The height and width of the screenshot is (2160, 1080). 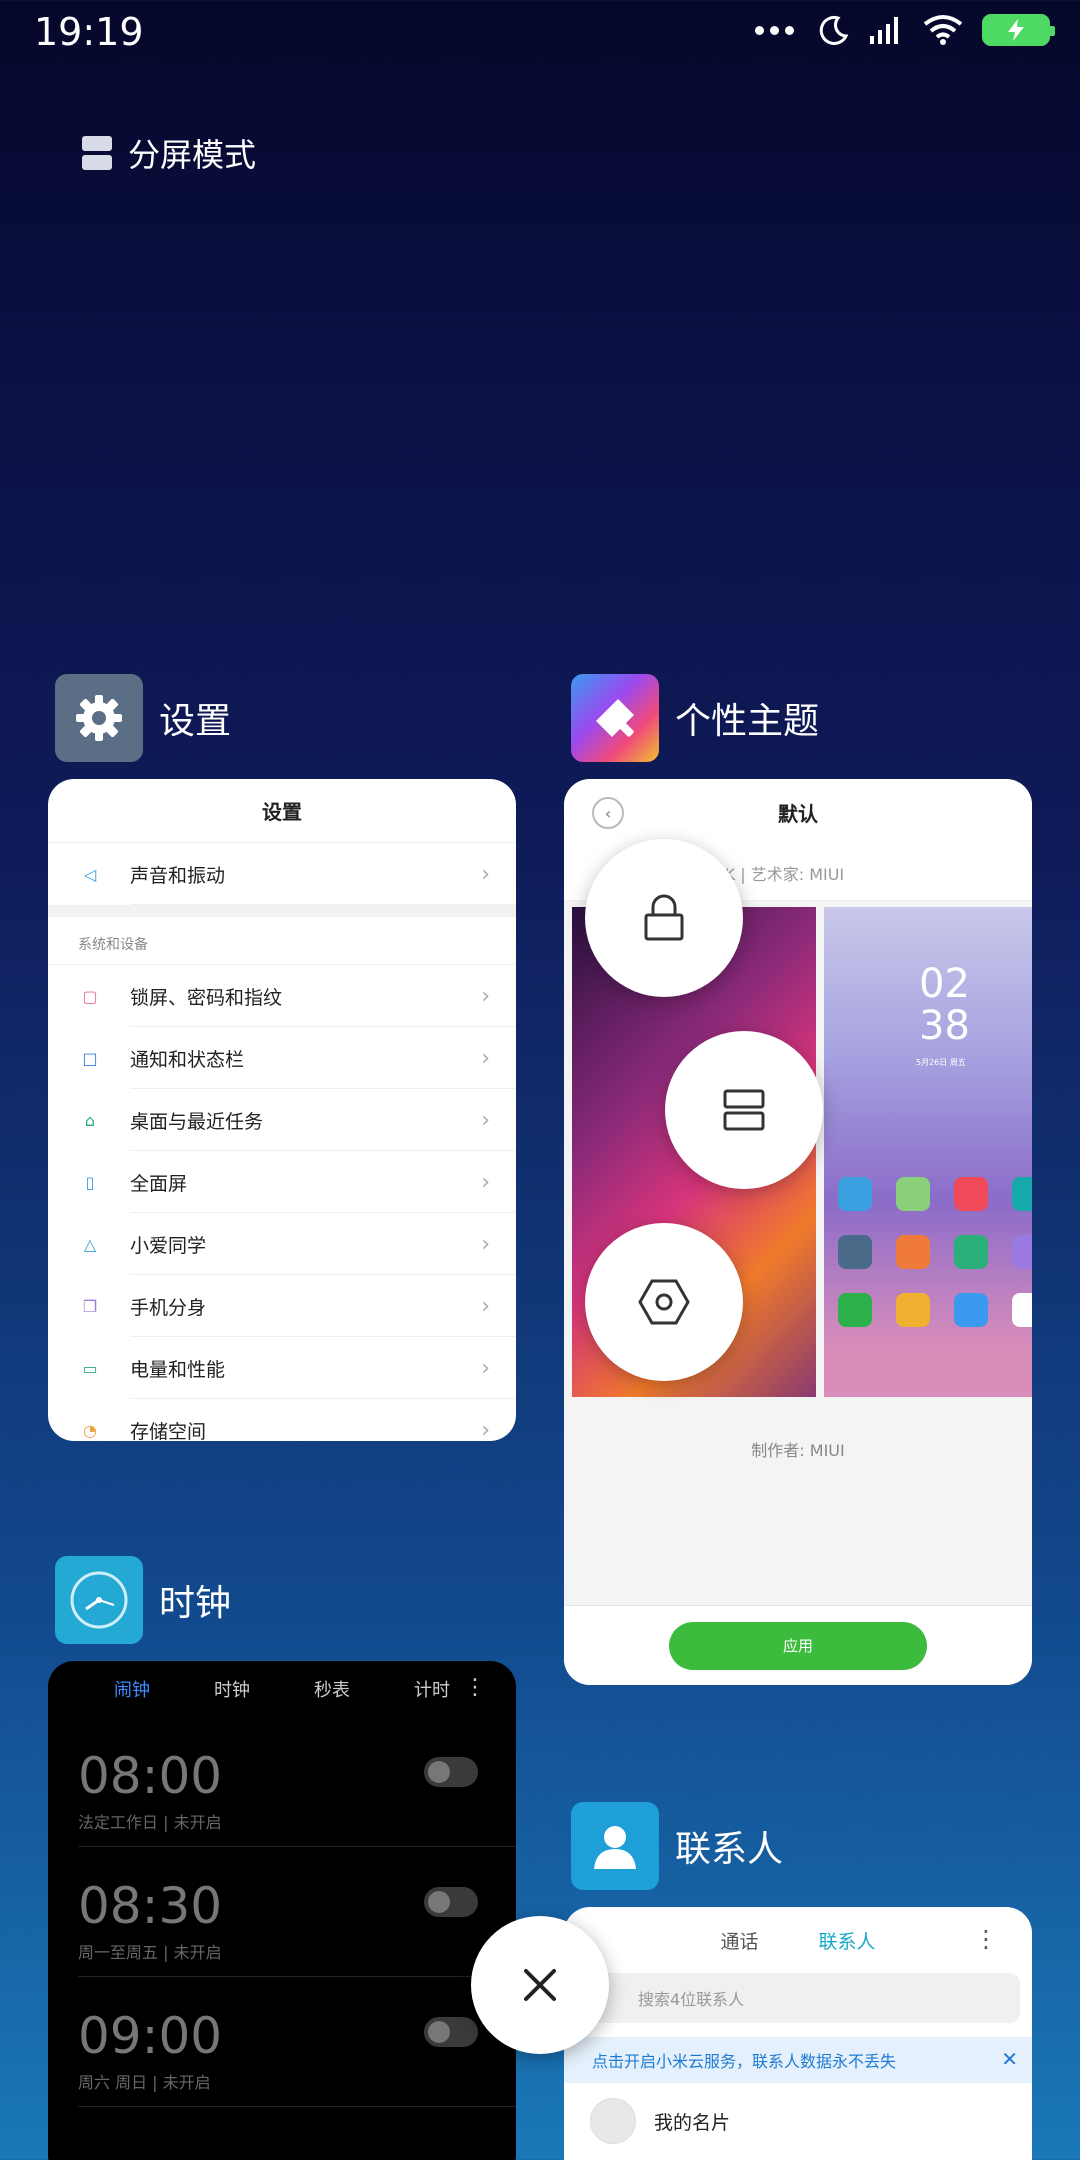 What do you see at coordinates (282, 1244) in the screenshot?
I see `settings-row-xiaoai: △ 小爱同学 ›` at bounding box center [282, 1244].